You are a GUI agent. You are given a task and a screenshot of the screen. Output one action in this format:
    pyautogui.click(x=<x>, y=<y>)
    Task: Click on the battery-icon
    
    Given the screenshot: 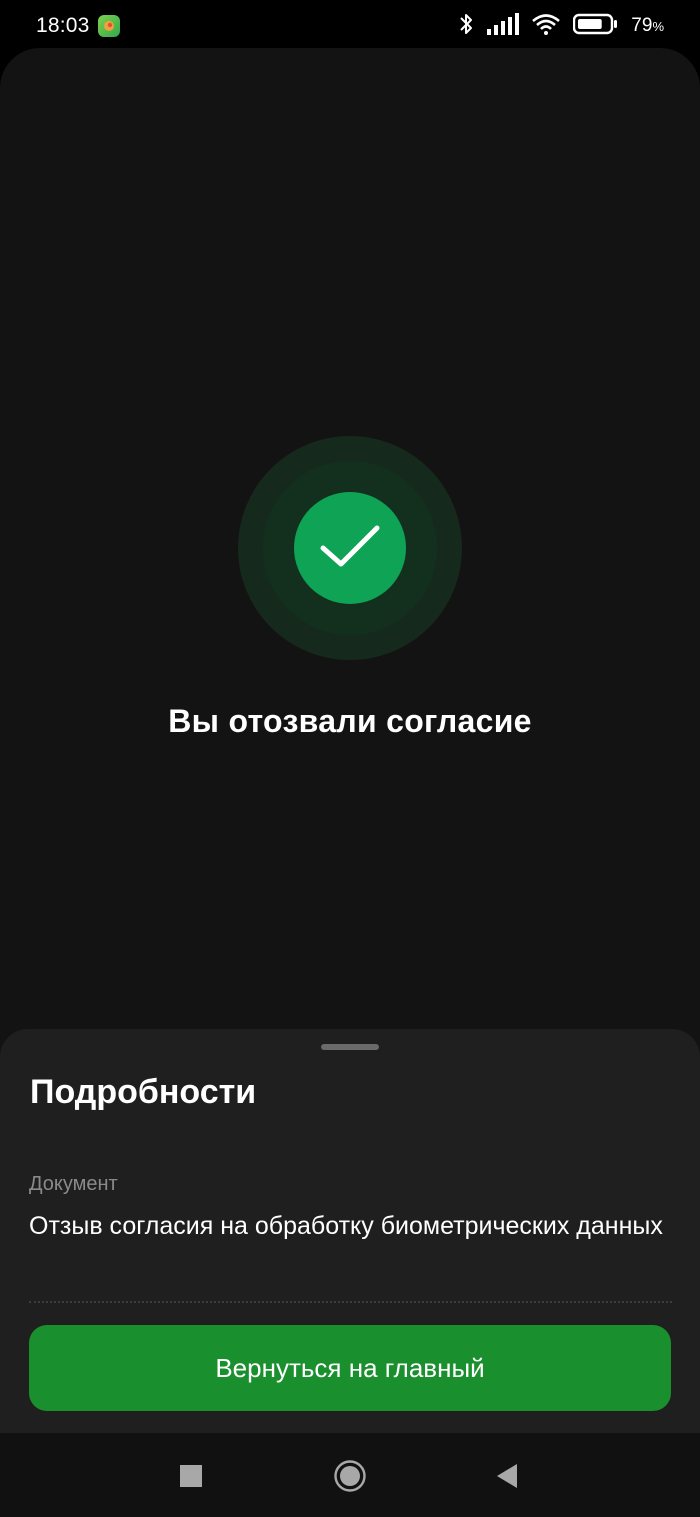 What is the action you would take?
    pyautogui.click(x=596, y=26)
    